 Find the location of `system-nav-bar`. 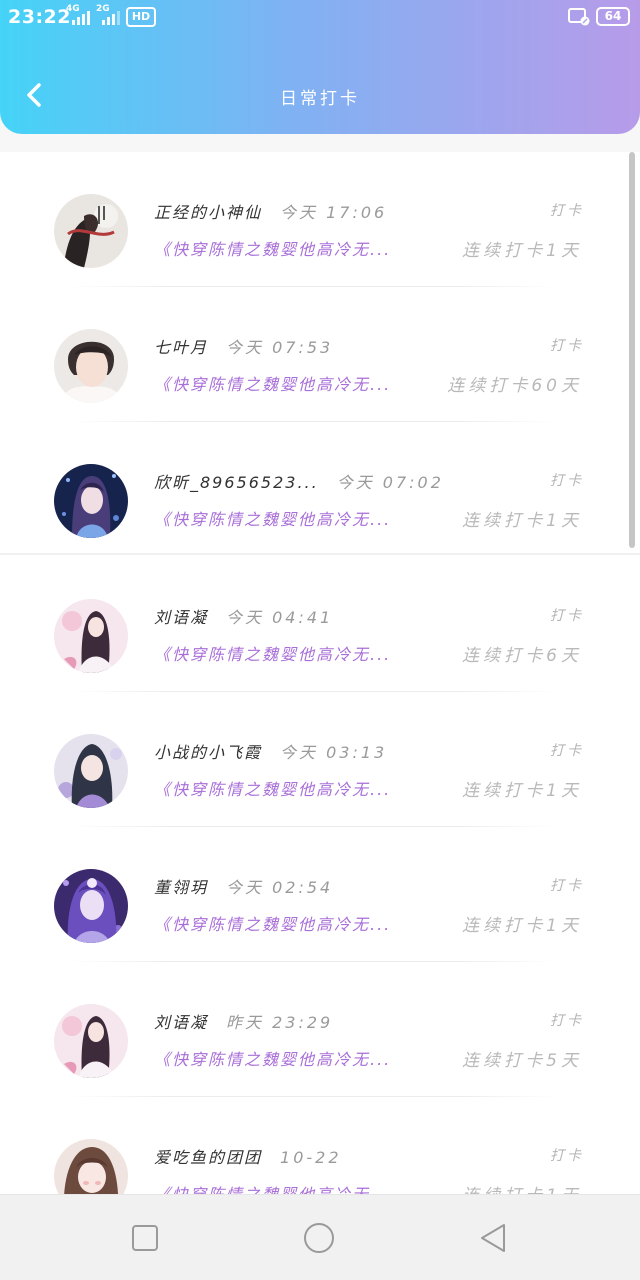

system-nav-bar is located at coordinates (320, 1237).